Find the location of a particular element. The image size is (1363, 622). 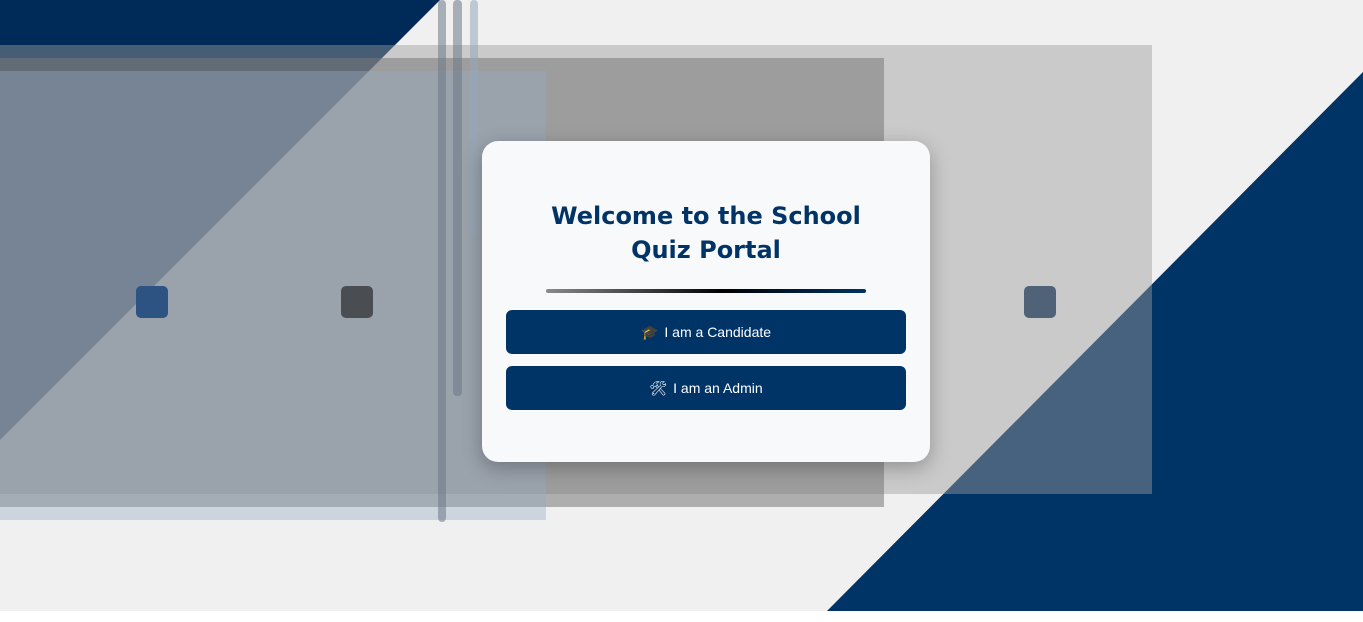

title-divider is located at coordinates (706, 291).